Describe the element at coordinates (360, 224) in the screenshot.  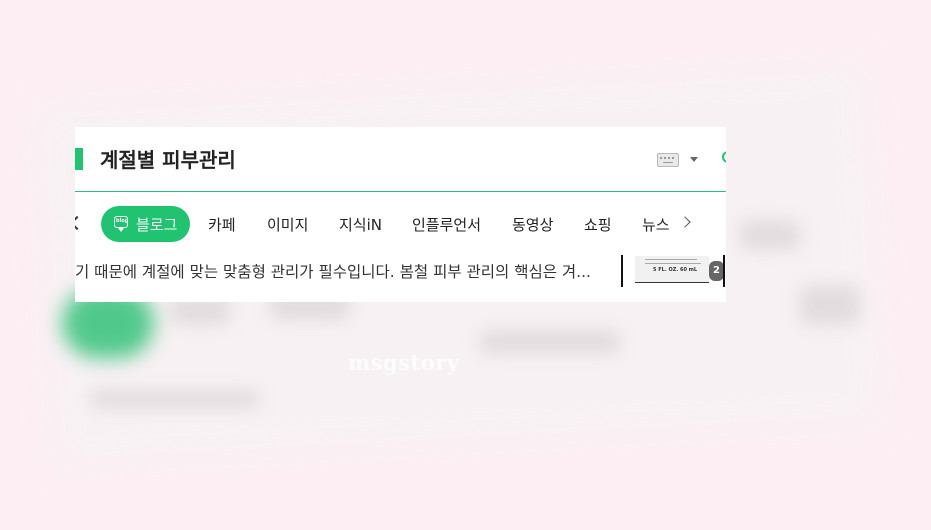
I see `tab-knowledge-in: 지식iN` at that location.